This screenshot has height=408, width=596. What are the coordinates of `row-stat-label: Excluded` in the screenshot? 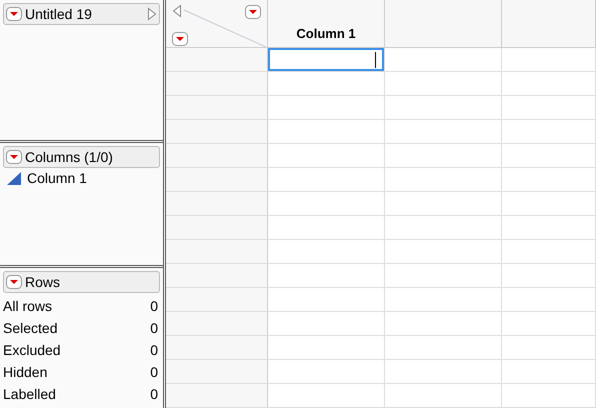 It's located at (32, 350).